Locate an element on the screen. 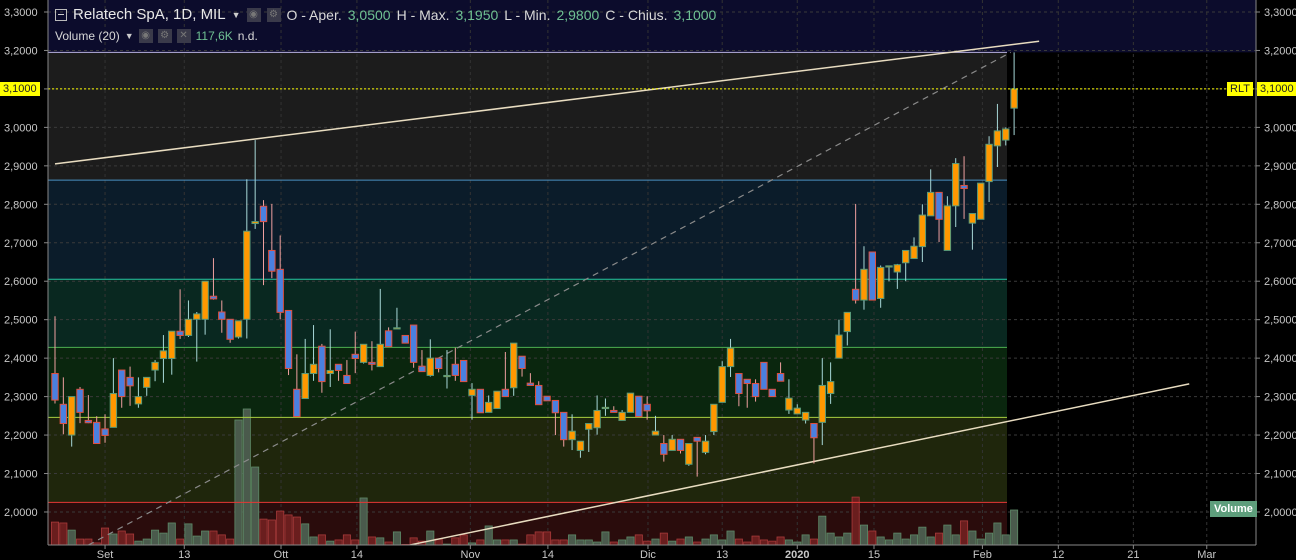 The width and height of the screenshot is (1296, 560). price-tick-label: 2,2000 is located at coordinates (1280, 436).